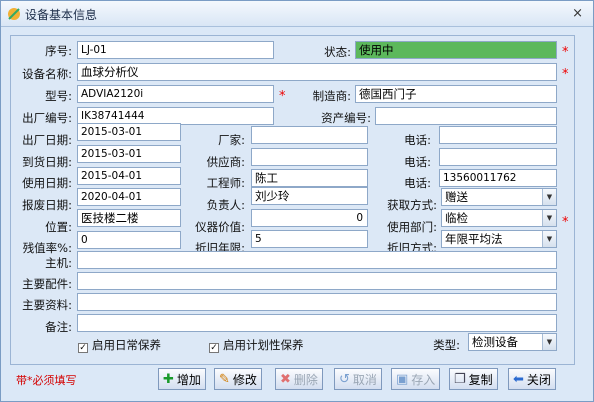  What do you see at coordinates (46, 380) in the screenshot?
I see `required-note: 带*必须填写` at bounding box center [46, 380].